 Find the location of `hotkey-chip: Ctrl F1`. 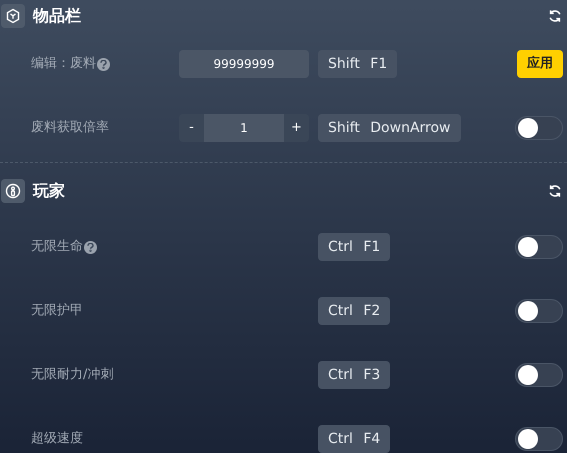

hotkey-chip: Ctrl F1 is located at coordinates (354, 247).